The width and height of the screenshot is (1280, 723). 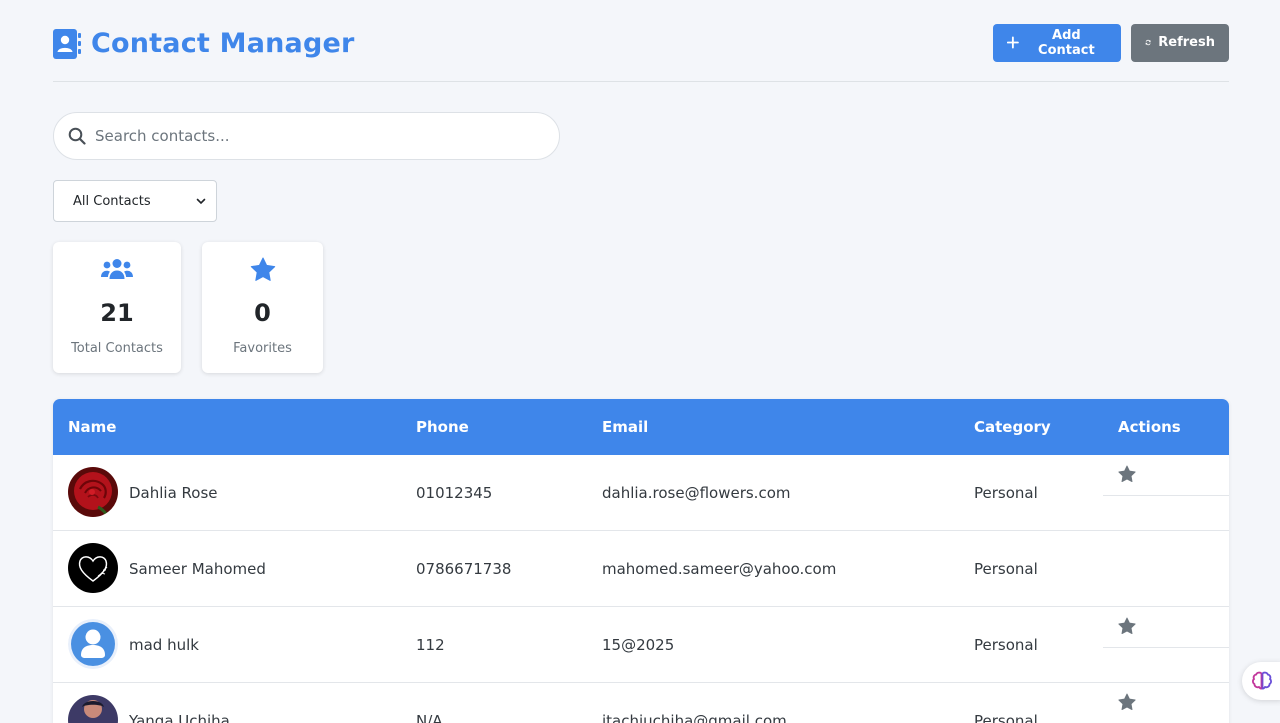 What do you see at coordinates (464, 569) in the screenshot?
I see `contact-phone: 0786671738` at bounding box center [464, 569].